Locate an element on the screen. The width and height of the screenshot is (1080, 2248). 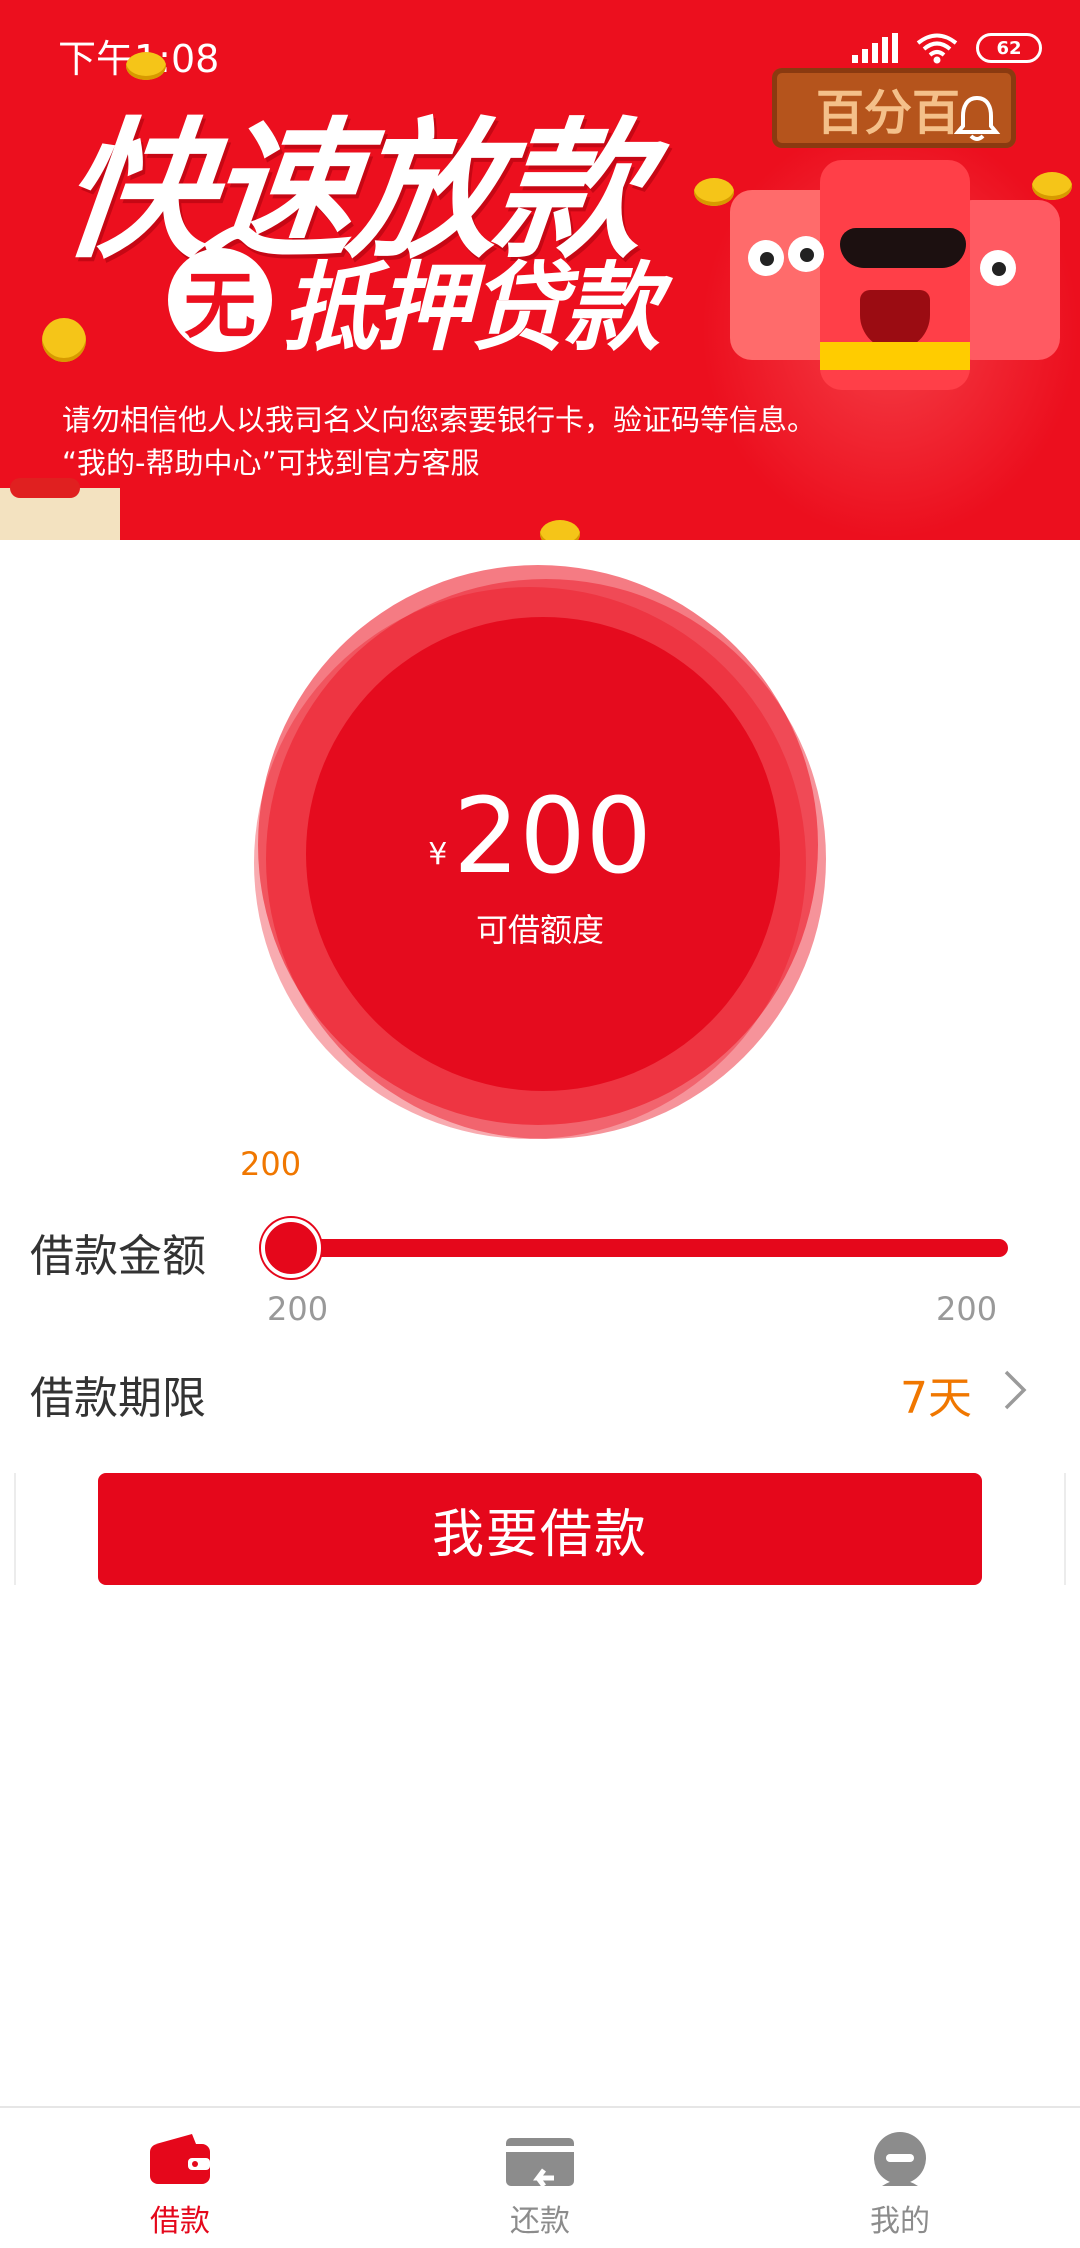
tab-repay: 还款 is located at coordinates (540, 2178).